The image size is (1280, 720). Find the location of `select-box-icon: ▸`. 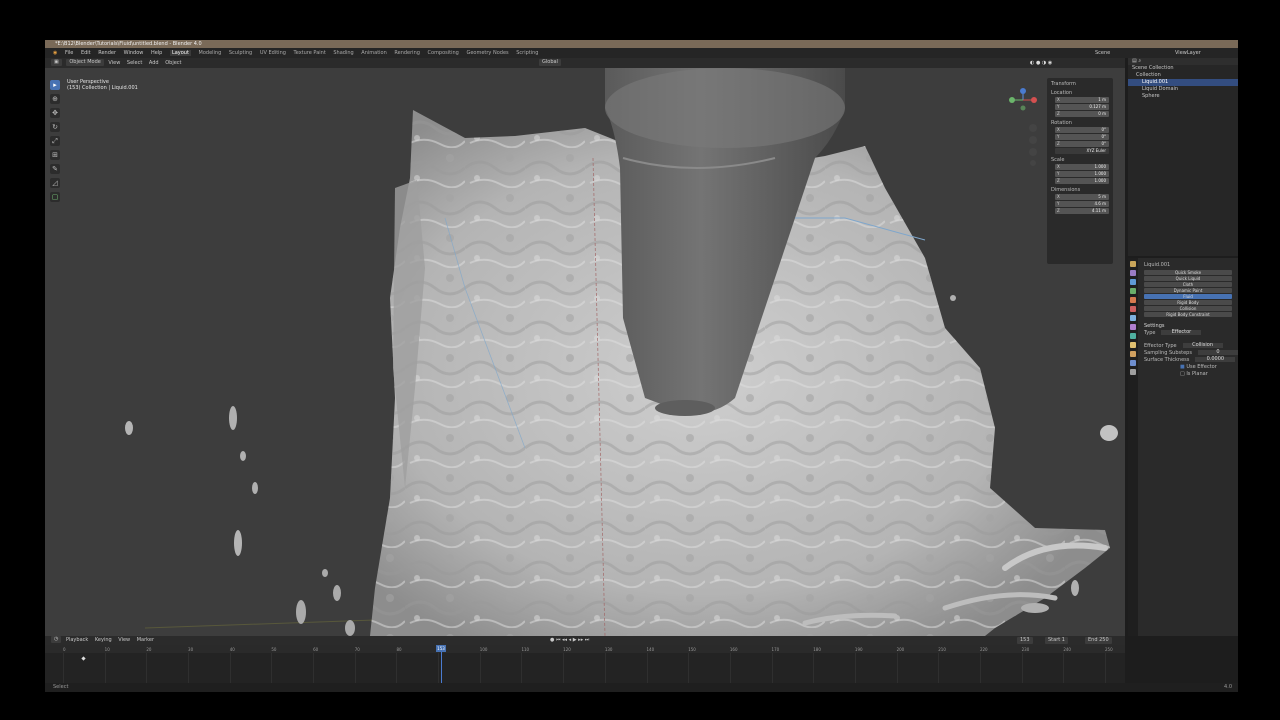

select-box-icon: ▸ is located at coordinates (55, 85).